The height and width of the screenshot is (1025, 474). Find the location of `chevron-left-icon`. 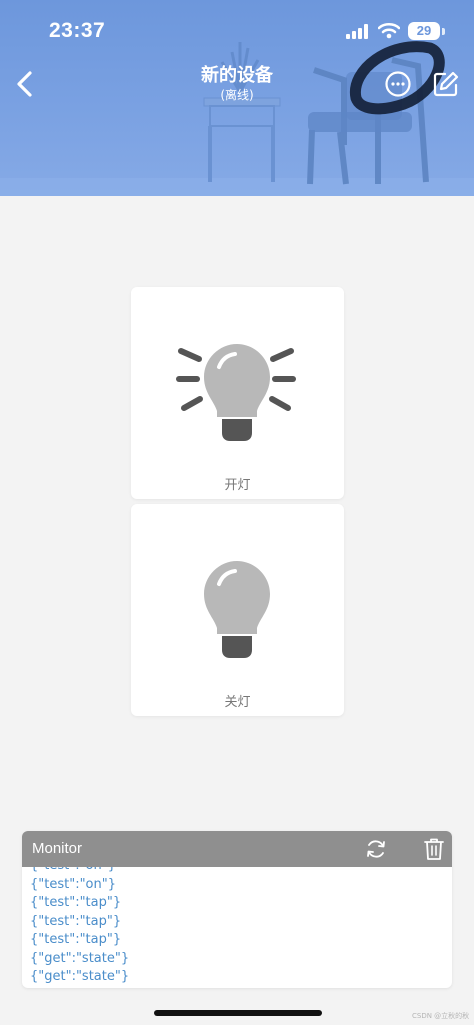

chevron-left-icon is located at coordinates (24, 84).